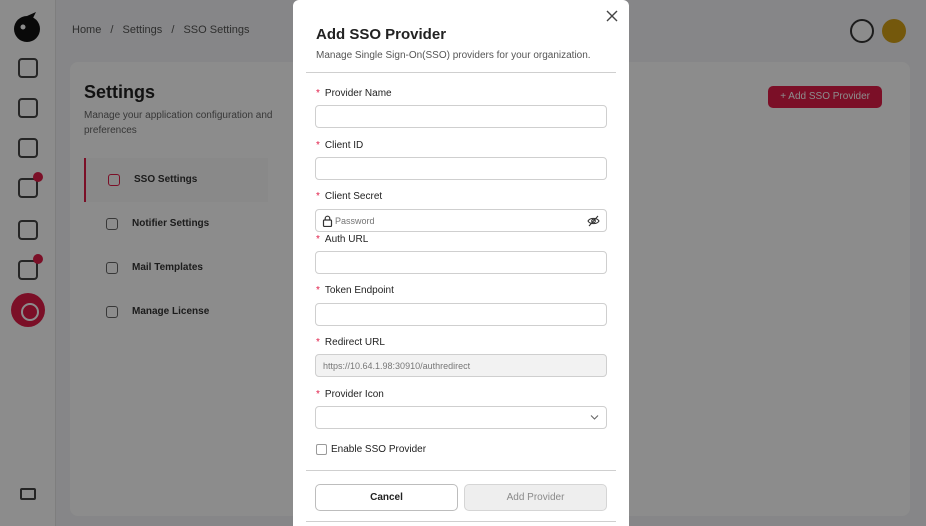 The height and width of the screenshot is (526, 926). What do you see at coordinates (350, 394) in the screenshot?
I see `provider-icon-label: * Provider Icon` at bounding box center [350, 394].